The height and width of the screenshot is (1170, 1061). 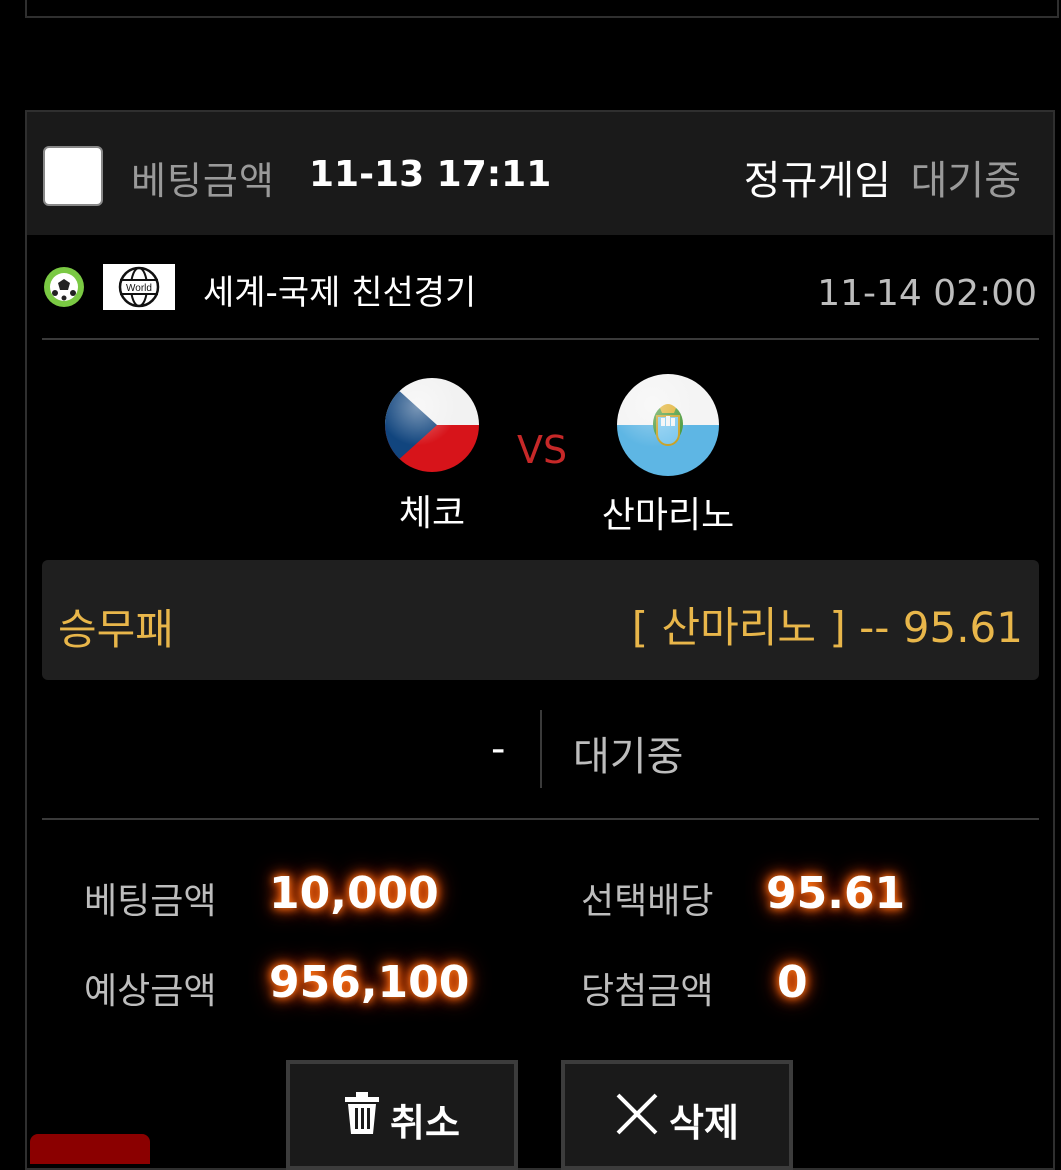 I want to click on world-globe-icon: World, so click(x=139, y=287).